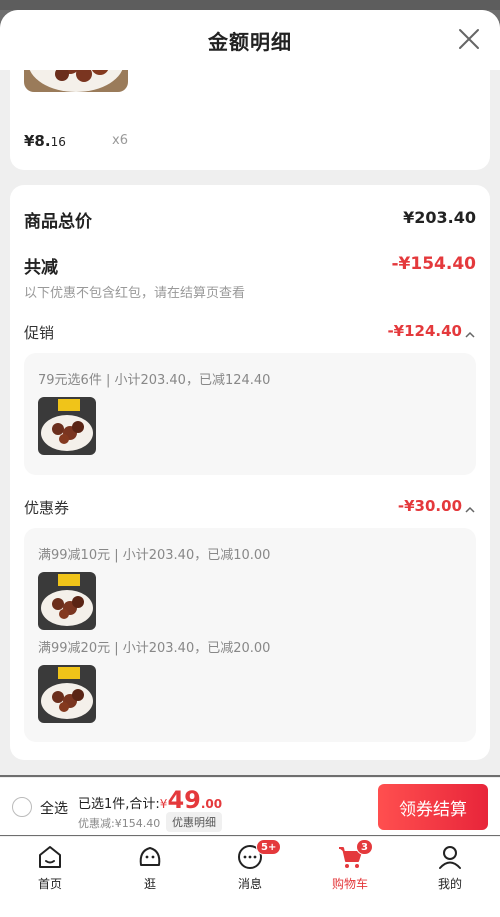 This screenshot has width=500, height=917. I want to click on sheet-header: 金额明细, so click(250, 40).